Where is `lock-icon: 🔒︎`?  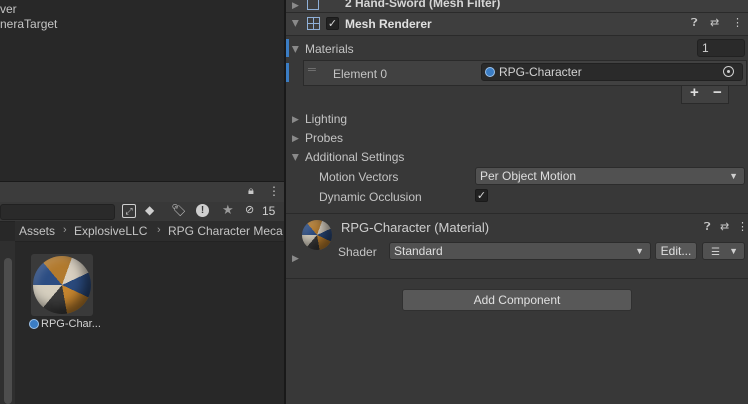
lock-icon: 🔒︎ is located at coordinates (251, 191).